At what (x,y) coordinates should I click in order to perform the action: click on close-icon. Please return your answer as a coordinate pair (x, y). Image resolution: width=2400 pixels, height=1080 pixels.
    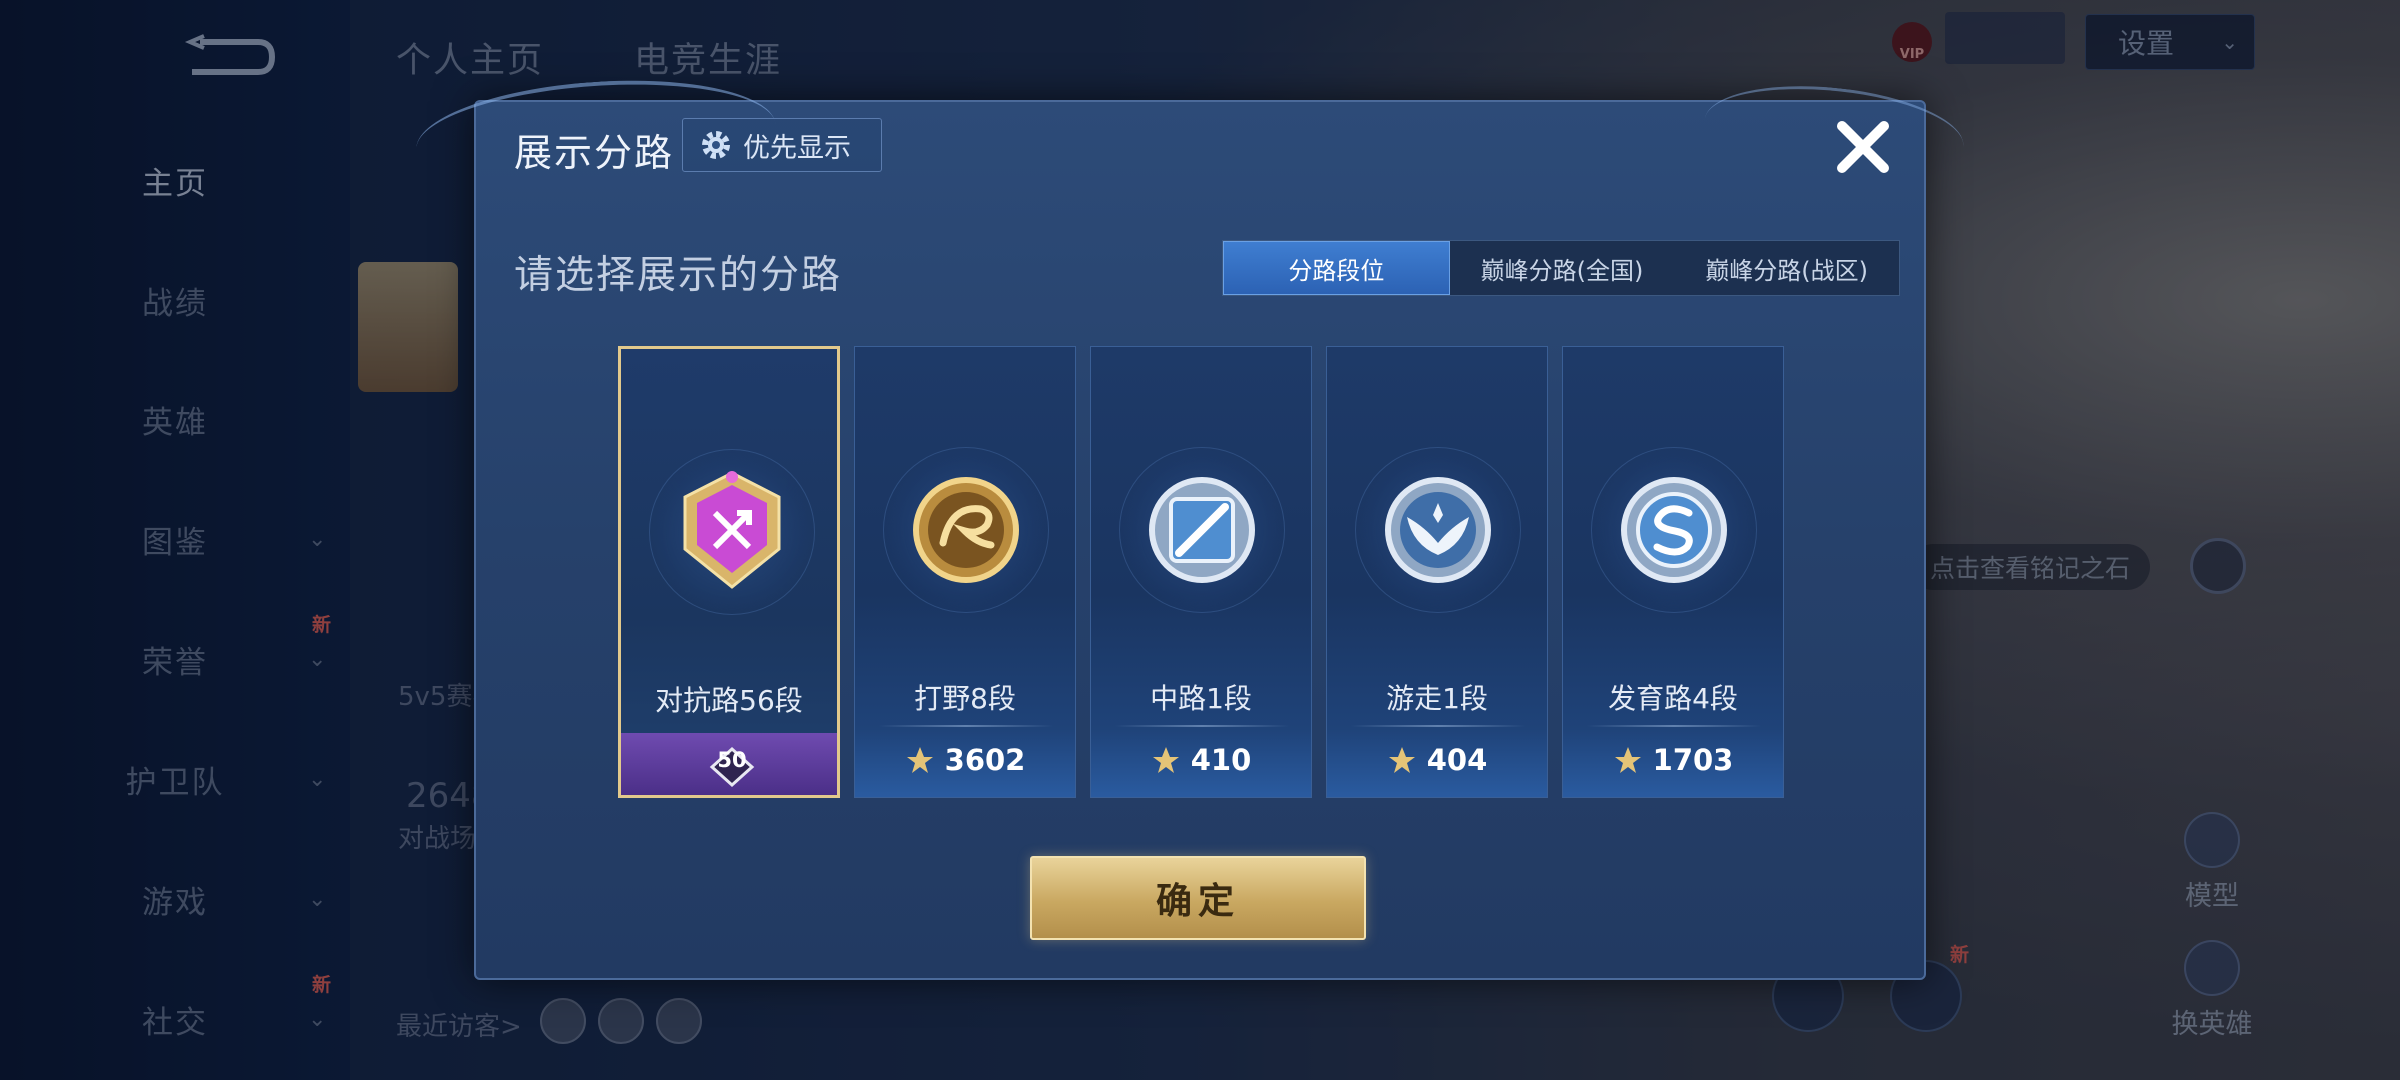
    Looking at the image, I should click on (1863, 147).